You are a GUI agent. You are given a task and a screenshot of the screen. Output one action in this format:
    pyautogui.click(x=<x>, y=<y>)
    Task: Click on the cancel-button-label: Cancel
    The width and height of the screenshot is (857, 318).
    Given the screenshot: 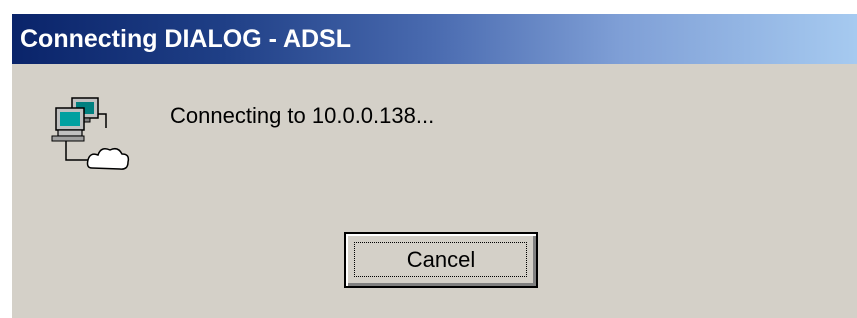 What is the action you would take?
    pyautogui.click(x=441, y=259)
    